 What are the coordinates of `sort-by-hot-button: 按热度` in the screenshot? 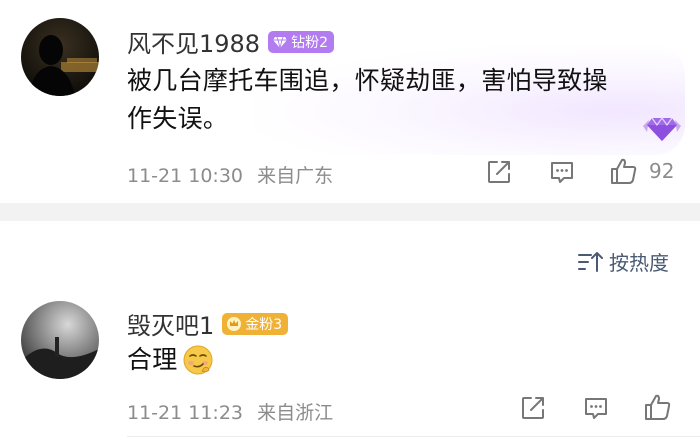 It's located at (623, 261).